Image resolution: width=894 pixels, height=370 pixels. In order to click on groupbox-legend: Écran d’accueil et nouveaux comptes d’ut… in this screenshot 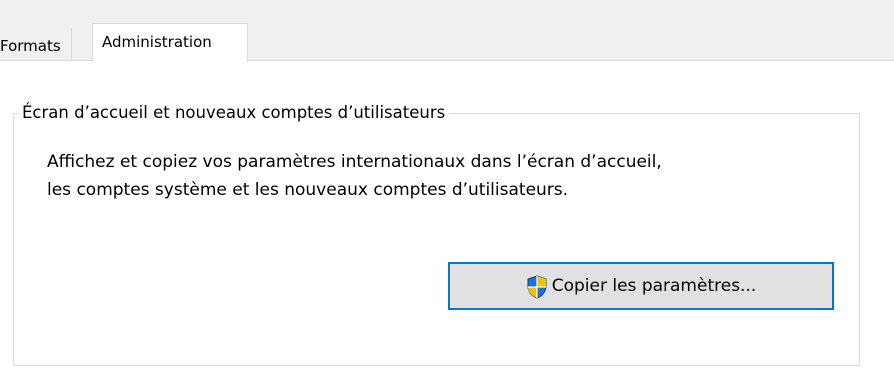, I will do `click(234, 113)`.